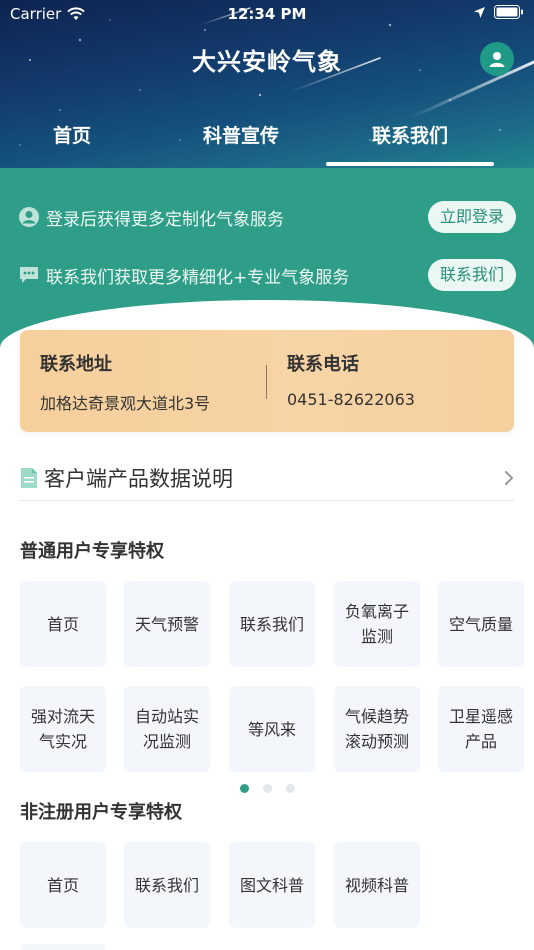 The image size is (534, 950). I want to click on feature-tile: 等风来, so click(272, 729).